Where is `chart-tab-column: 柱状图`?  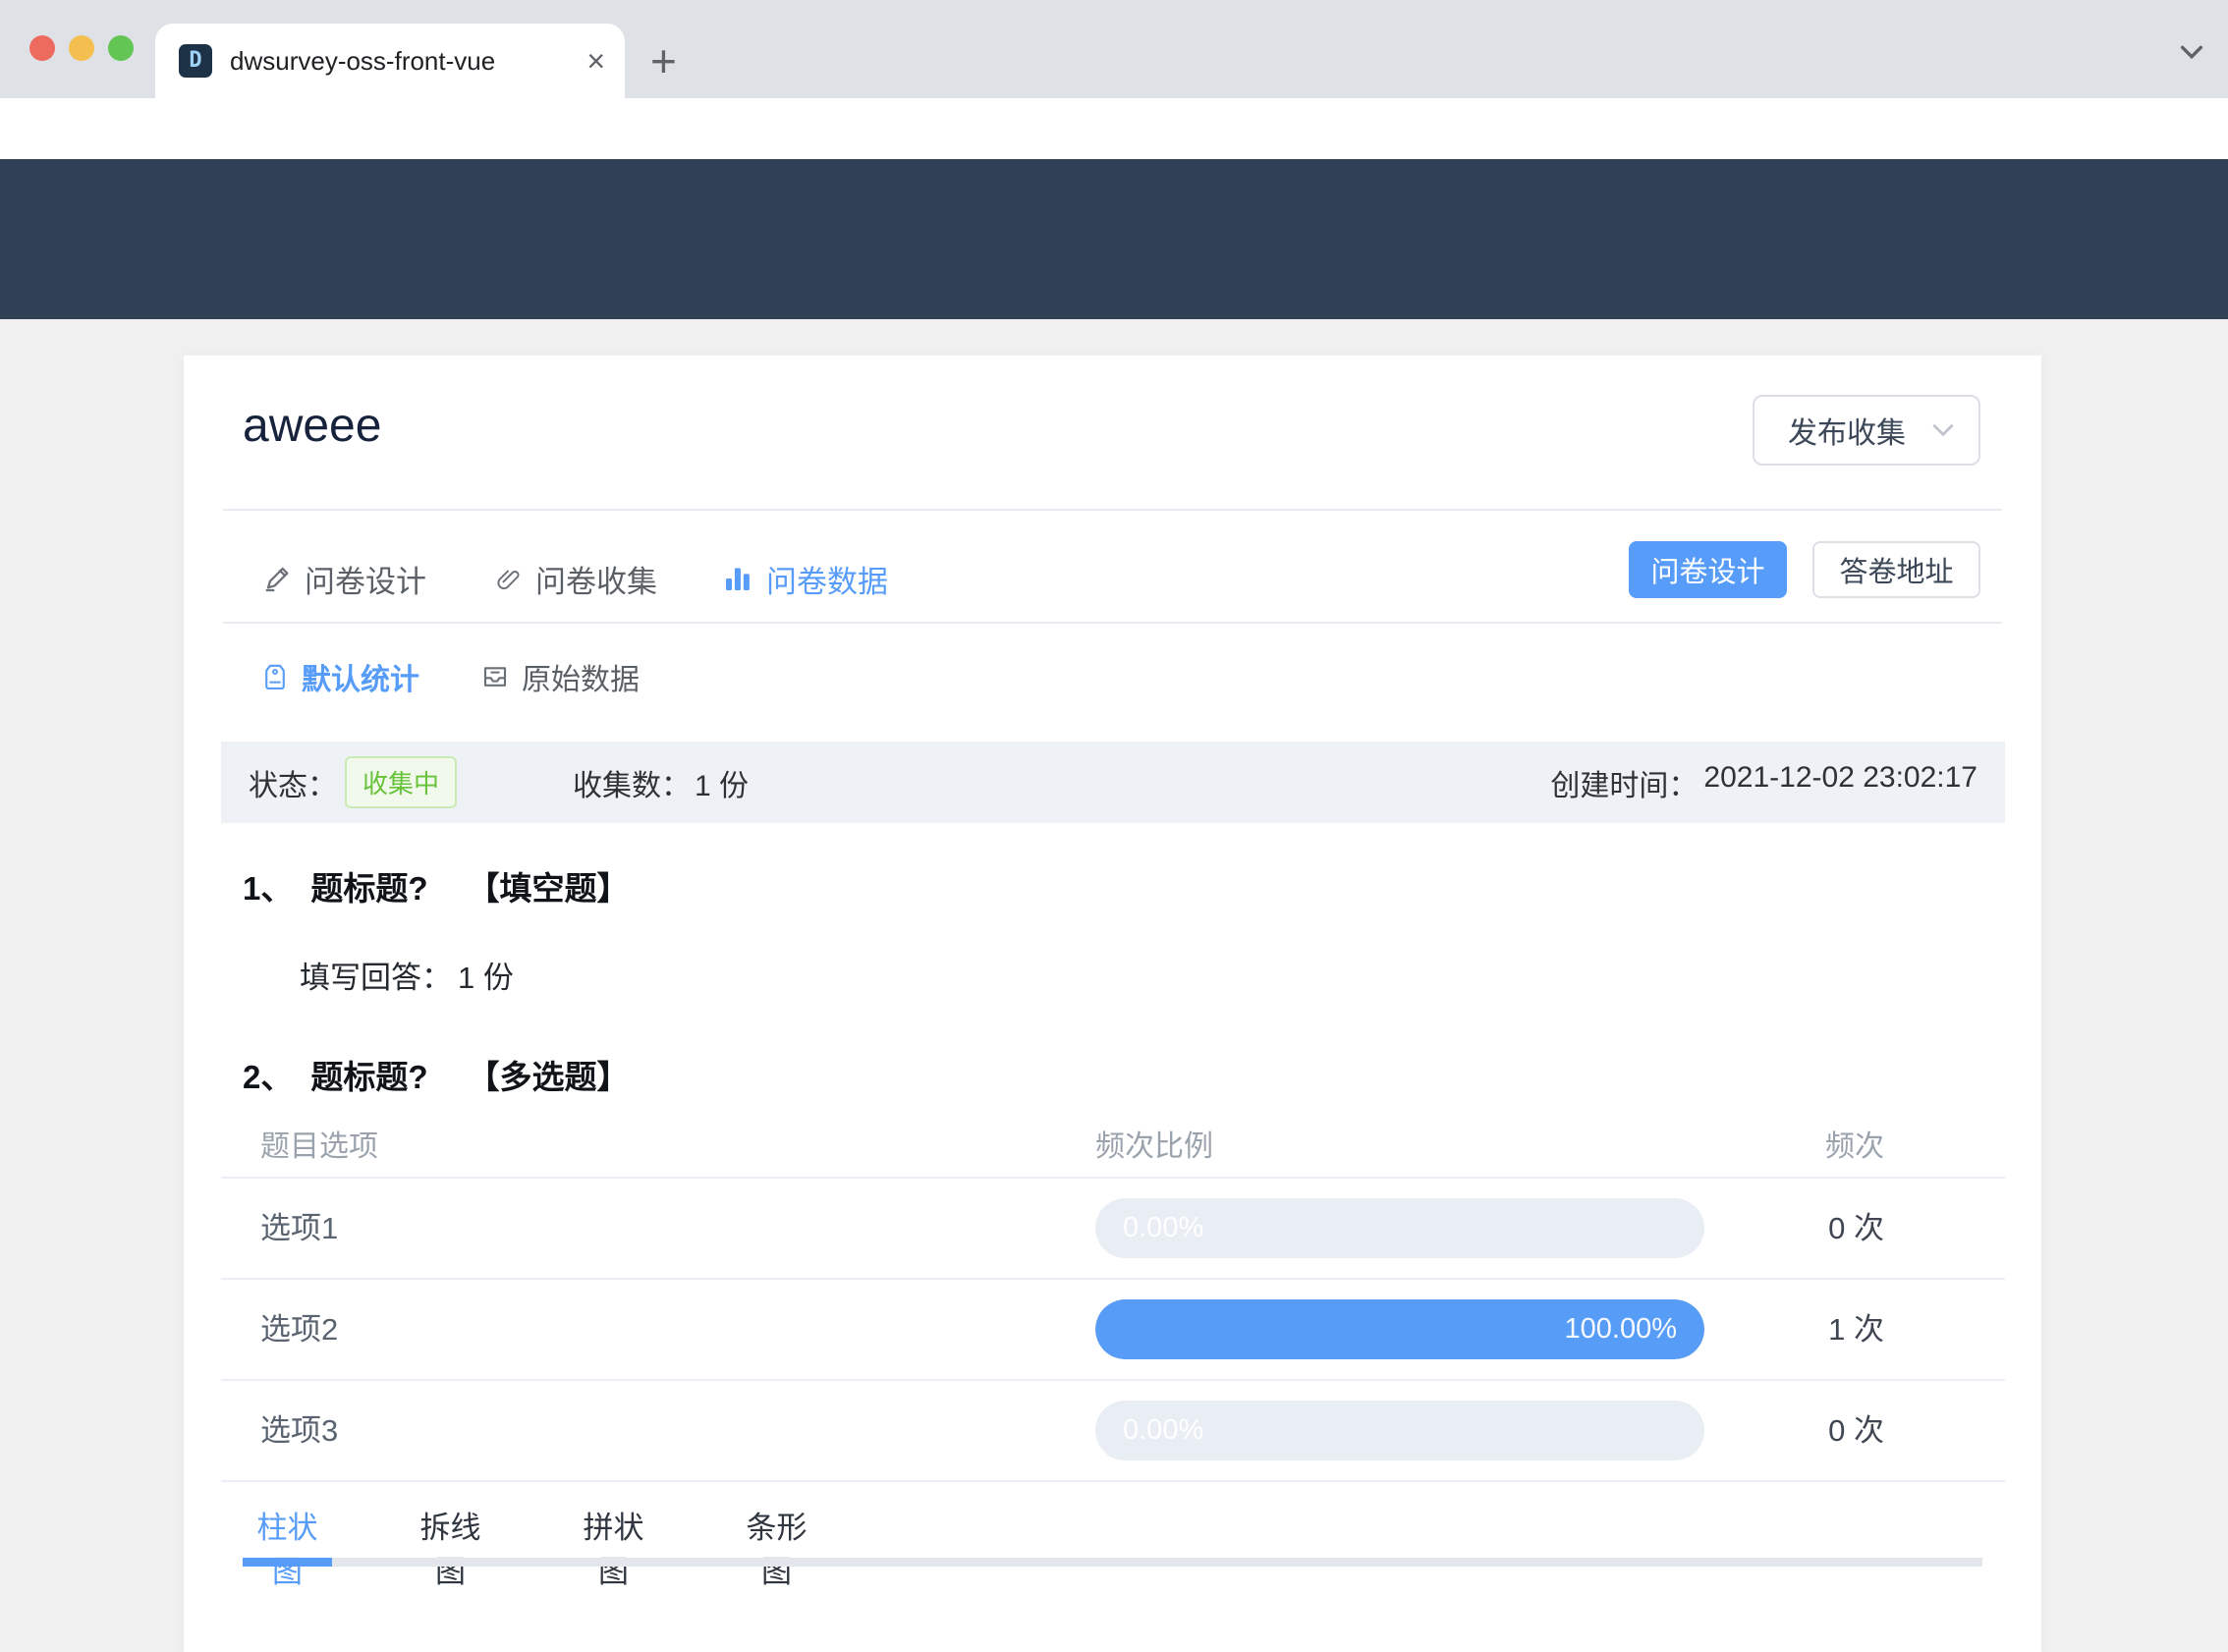
chart-tab-column: 柱状图 is located at coordinates (287, 1547).